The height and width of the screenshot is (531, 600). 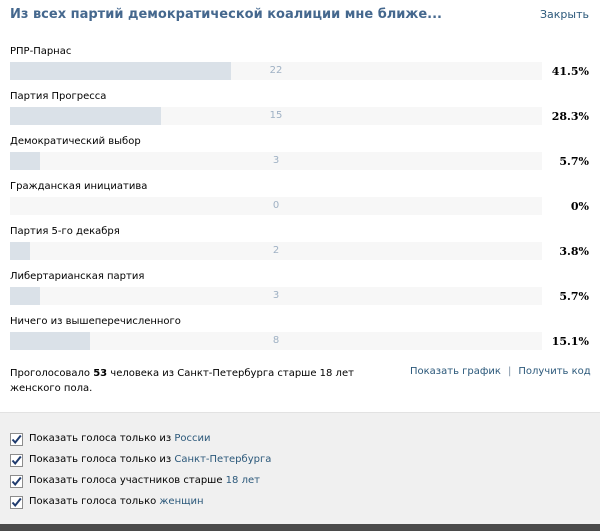 I want to click on vote-count: 22, so click(x=276, y=70).